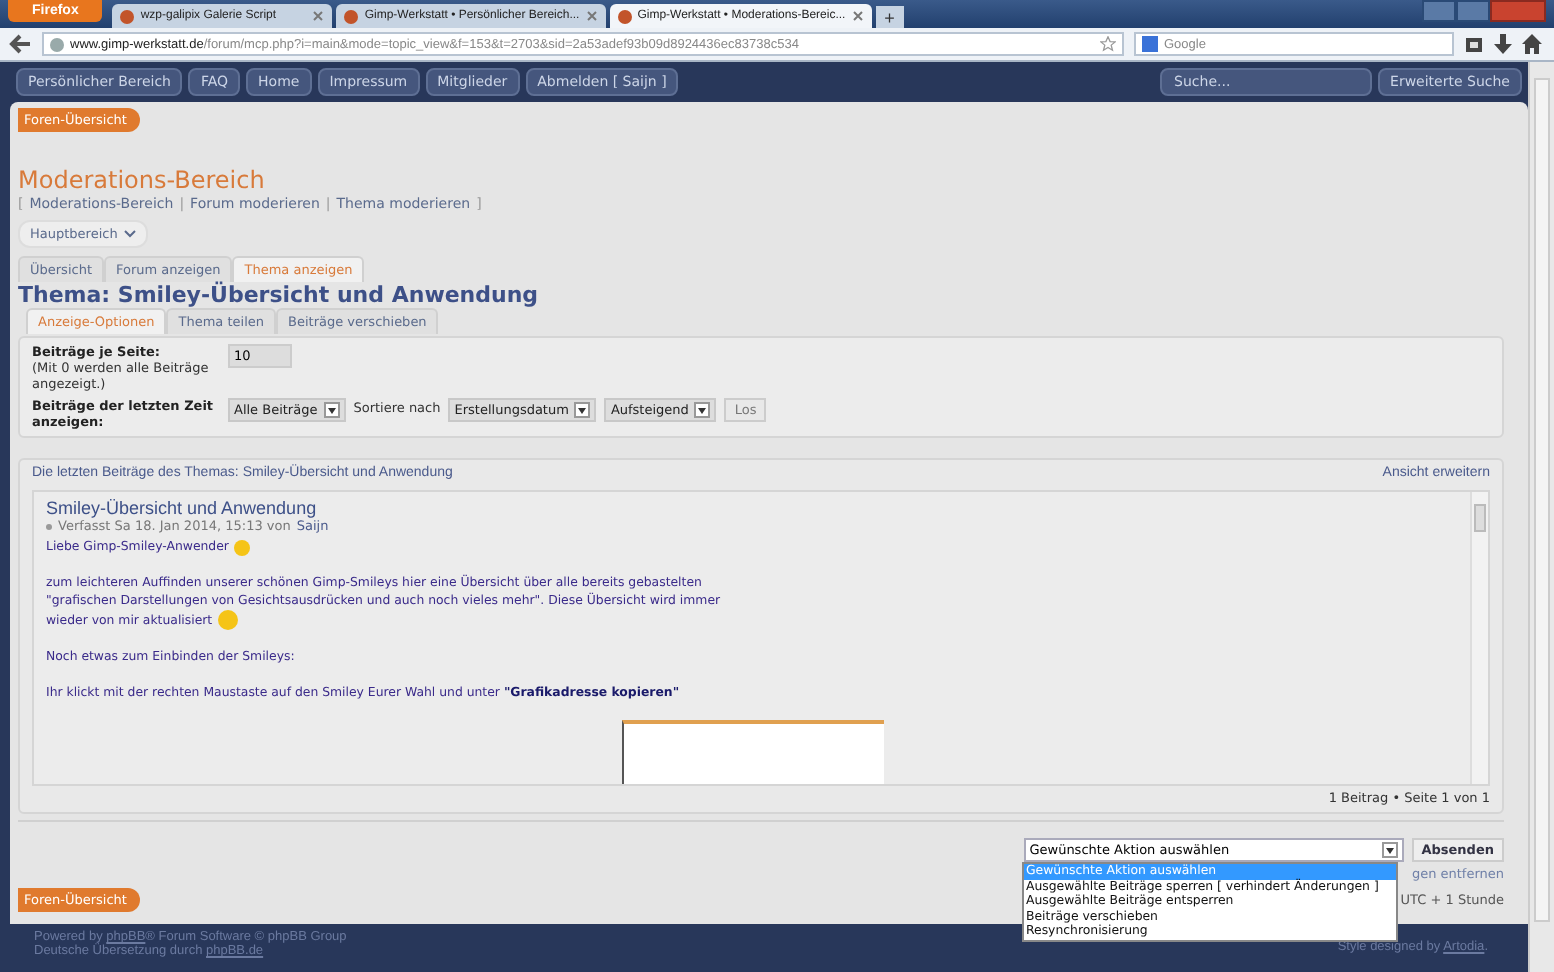  I want to click on globe-icon, so click(57, 44).